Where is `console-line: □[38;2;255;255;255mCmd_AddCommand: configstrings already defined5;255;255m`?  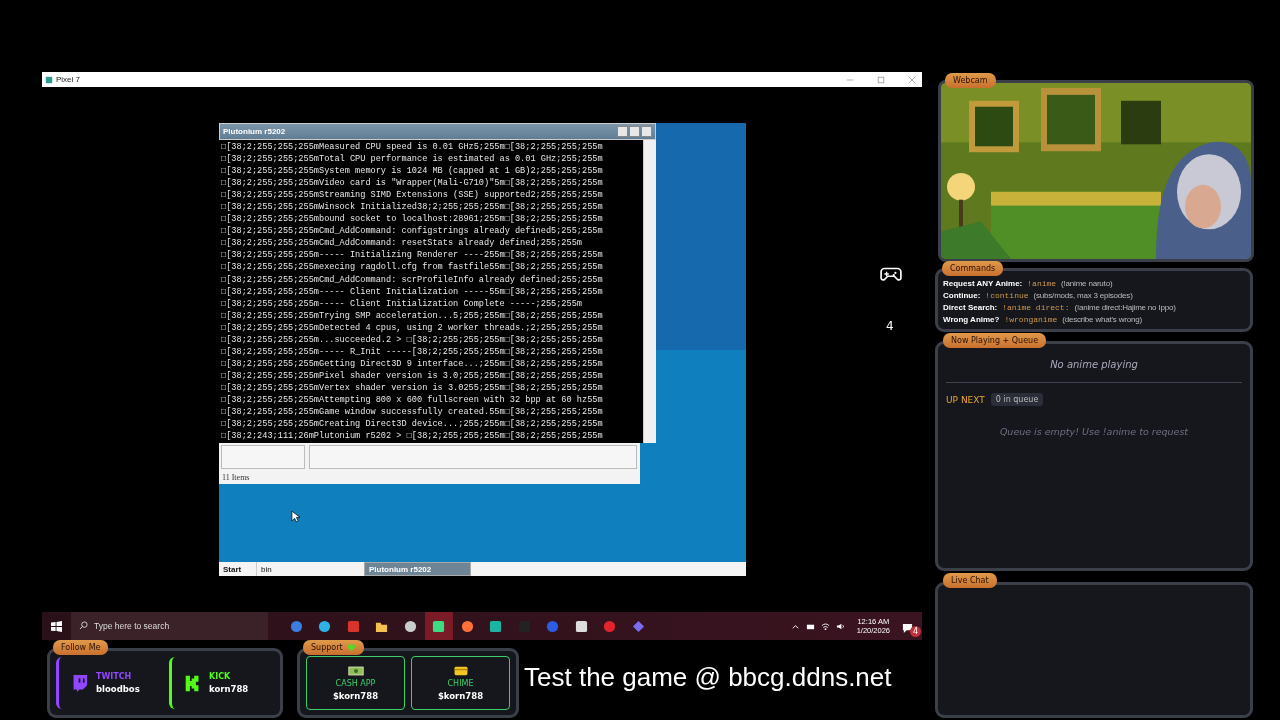
console-line: □[38;2;255;255;255mCmd_AddCommand: configstrings already defined5;255;255m is located at coordinates (412, 231).